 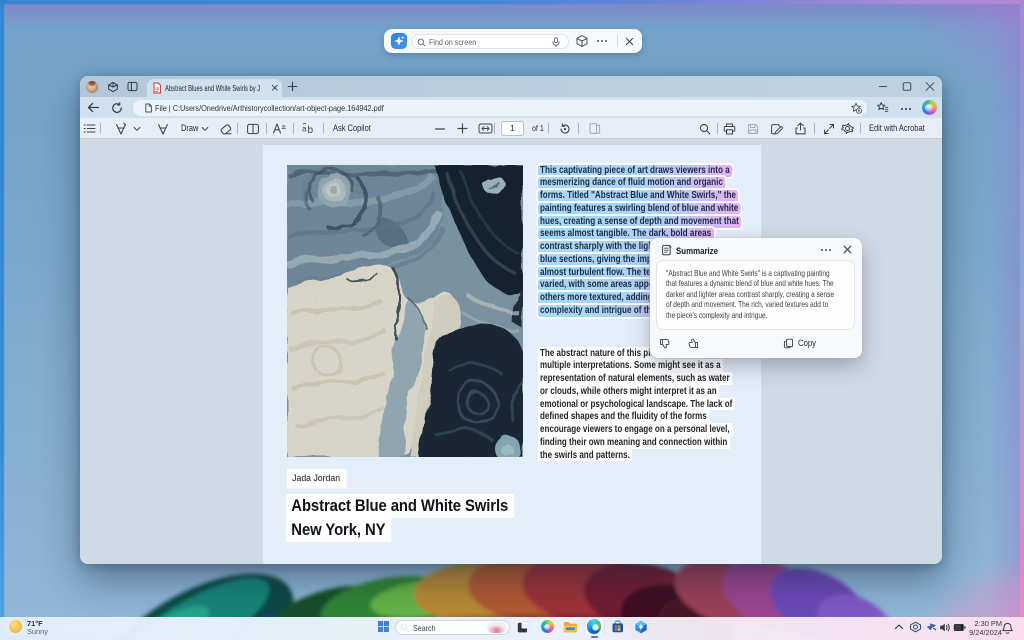 I want to click on svg-text: a, so click(x=304, y=129).